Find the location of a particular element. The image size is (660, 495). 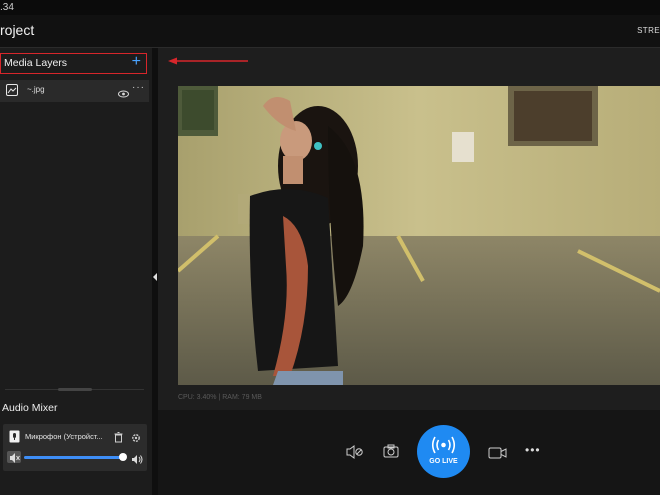

mute-microphone-icon is located at coordinates (355, 454).